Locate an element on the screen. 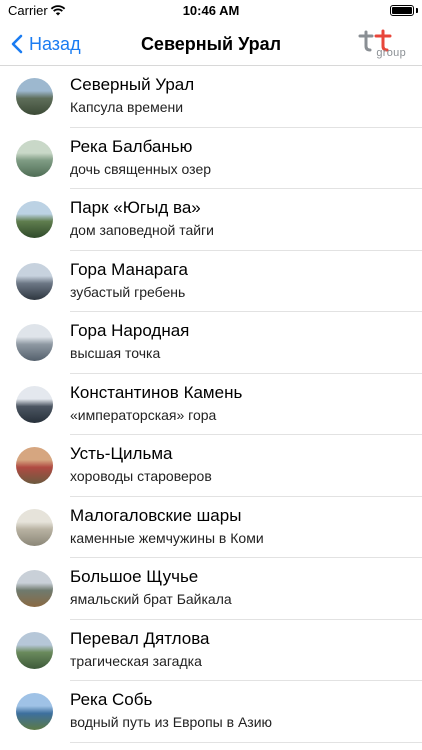 This screenshot has width=422, height=750. list-item-title: Перевал Дятлова is located at coordinates (140, 638).